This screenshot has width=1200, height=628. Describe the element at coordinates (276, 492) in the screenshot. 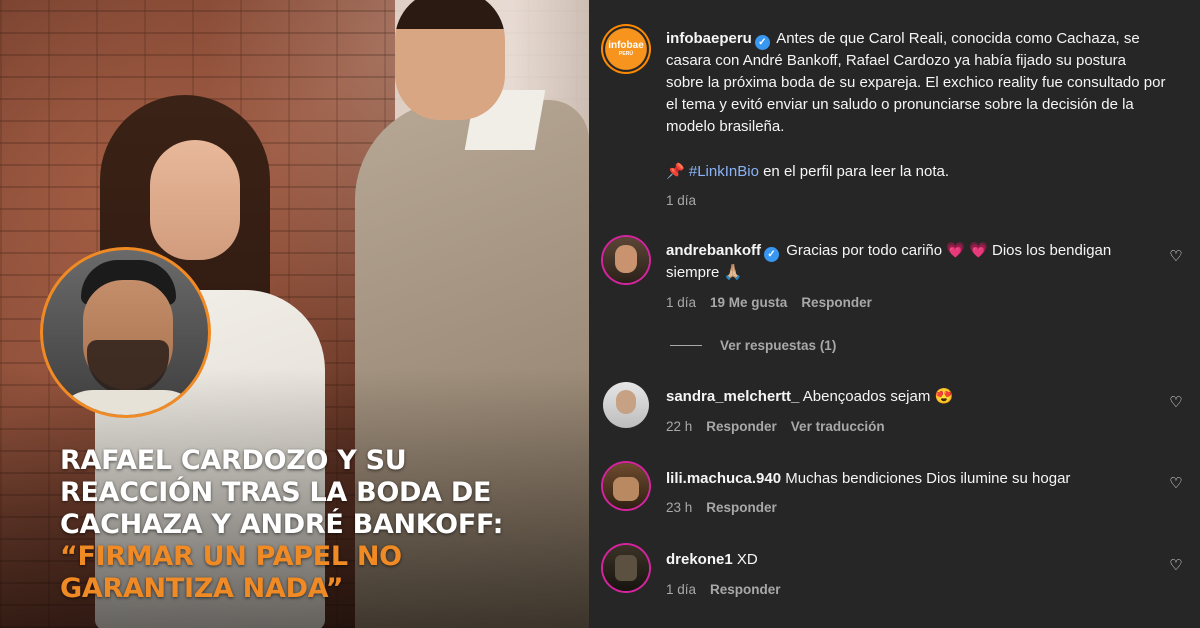

I see `headline-line-2: reacción tras la boda de` at that location.